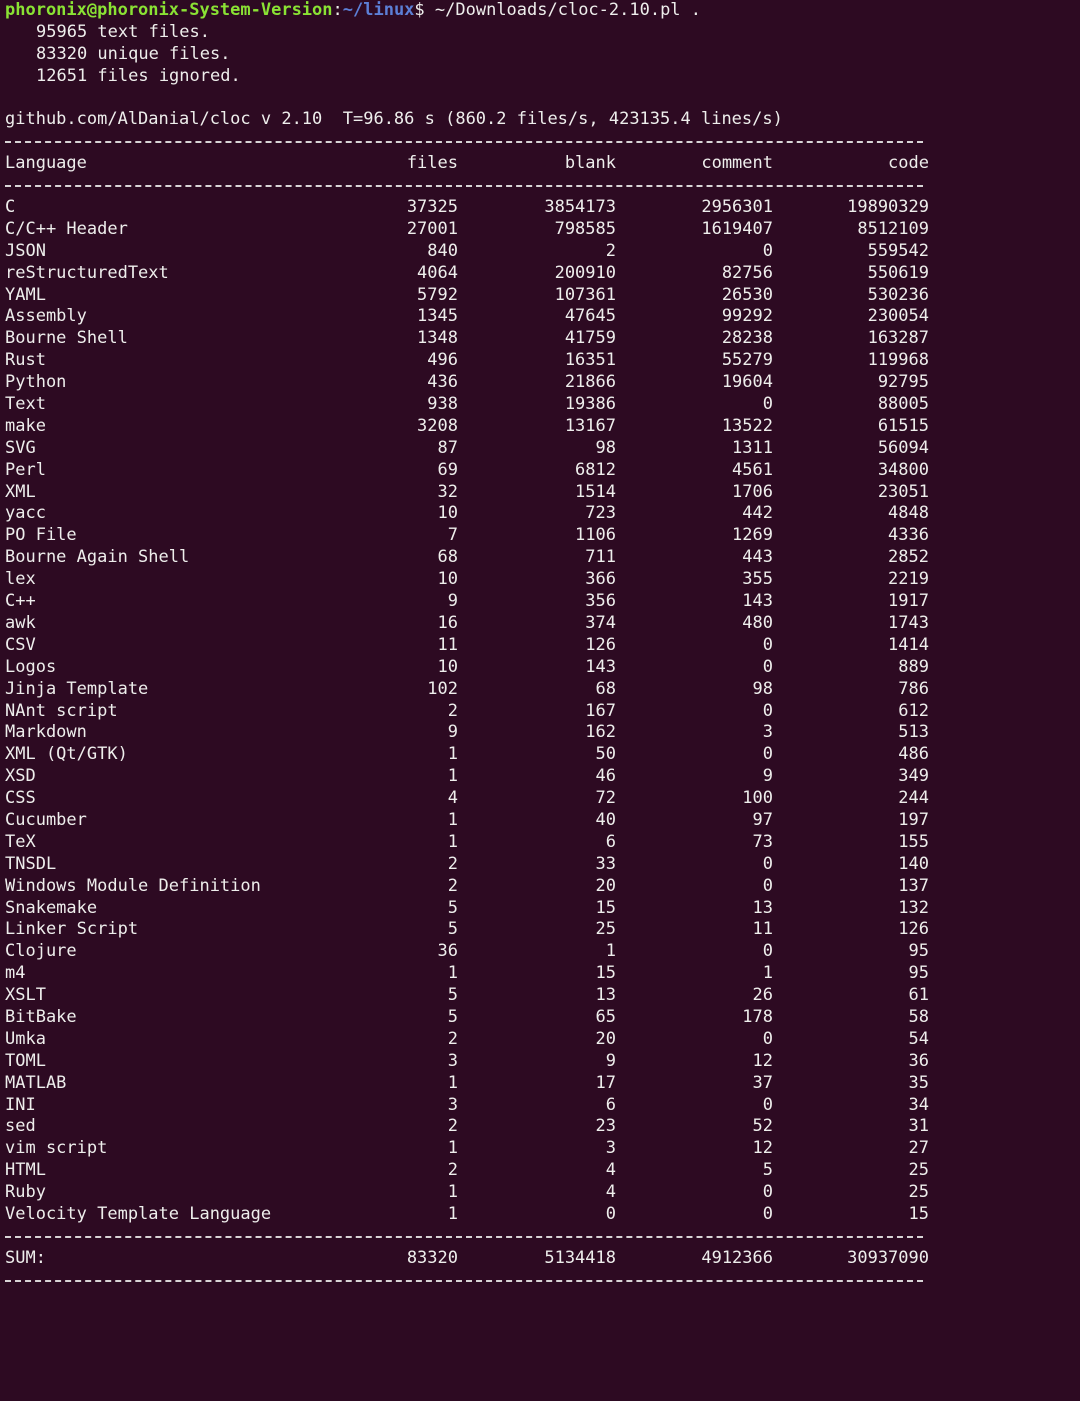 The image size is (1080, 1401). Describe the element at coordinates (31, 666) in the screenshot. I see `cell-language: Logos` at that location.